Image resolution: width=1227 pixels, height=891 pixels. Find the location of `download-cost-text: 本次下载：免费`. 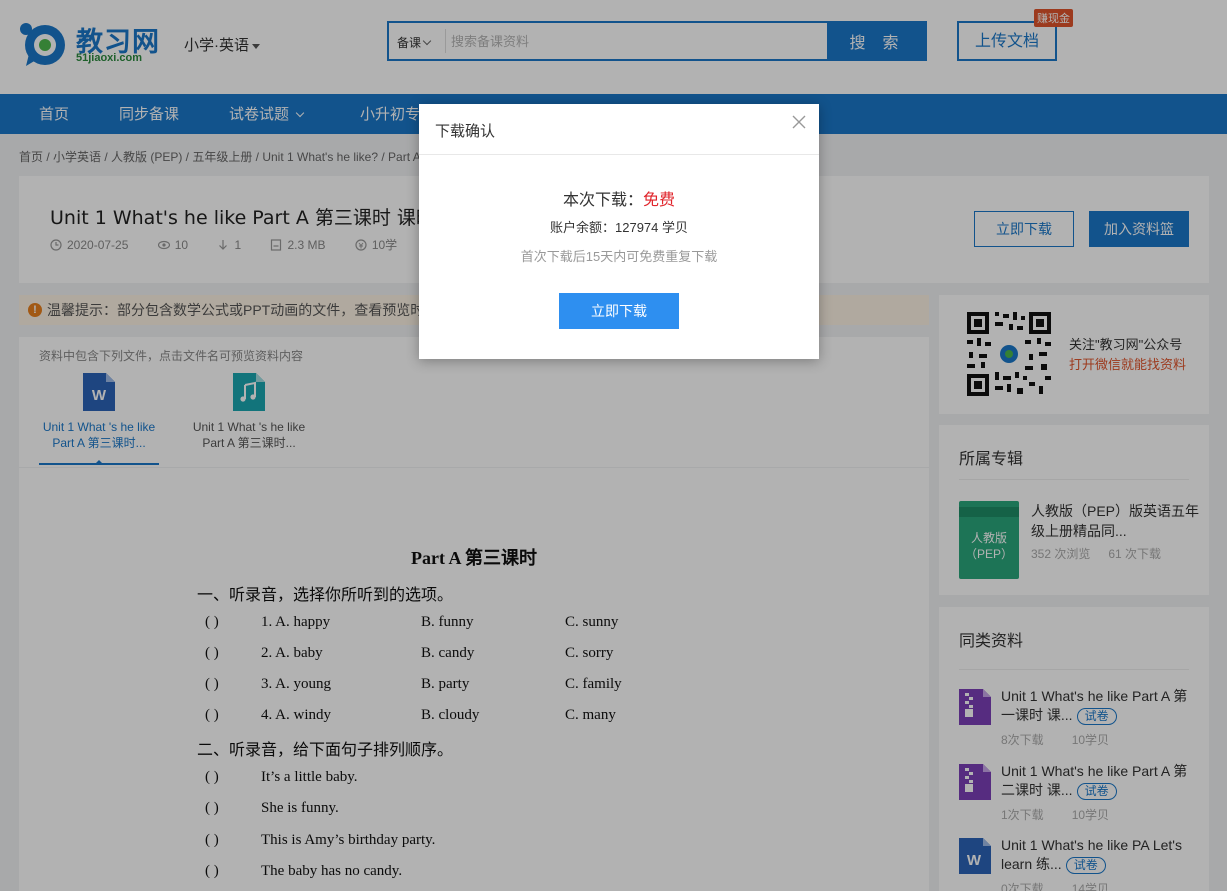

download-cost-text: 本次下载：免费 is located at coordinates (619, 198).